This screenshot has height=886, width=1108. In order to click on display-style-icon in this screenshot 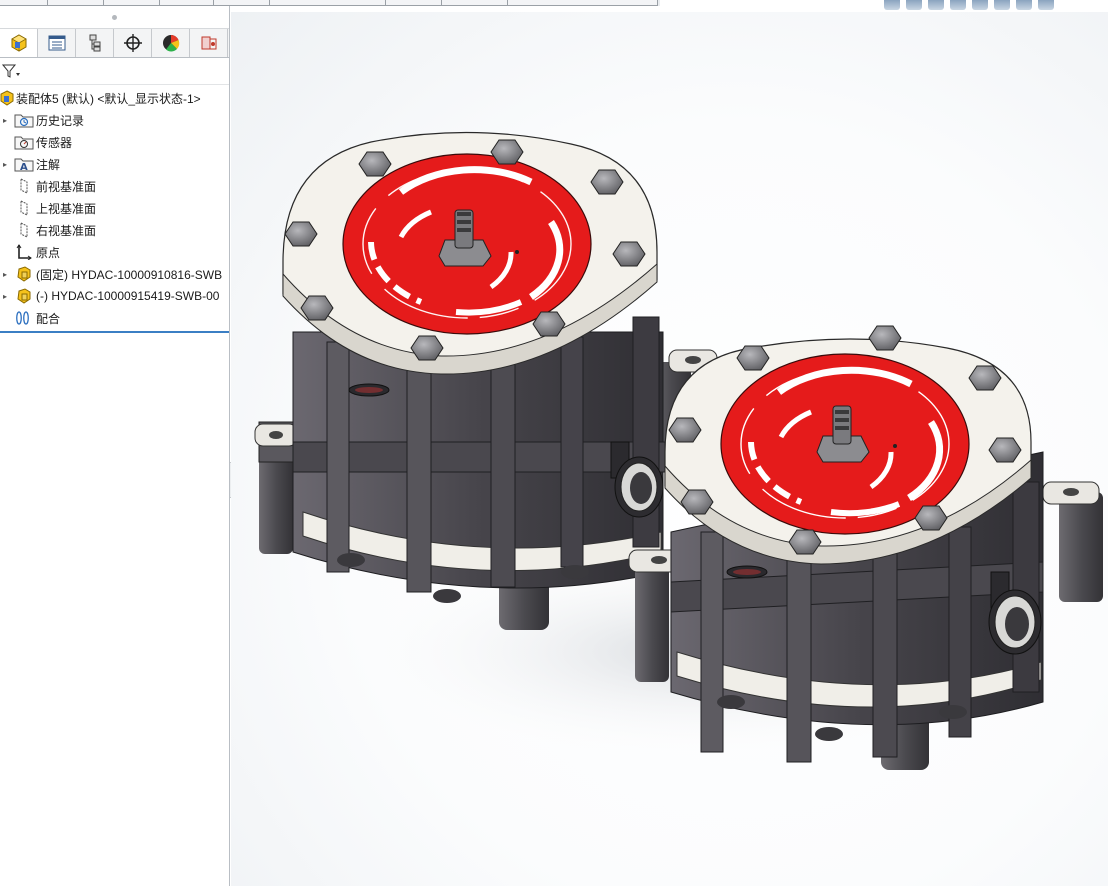, I will do `click(1024, 5)`.